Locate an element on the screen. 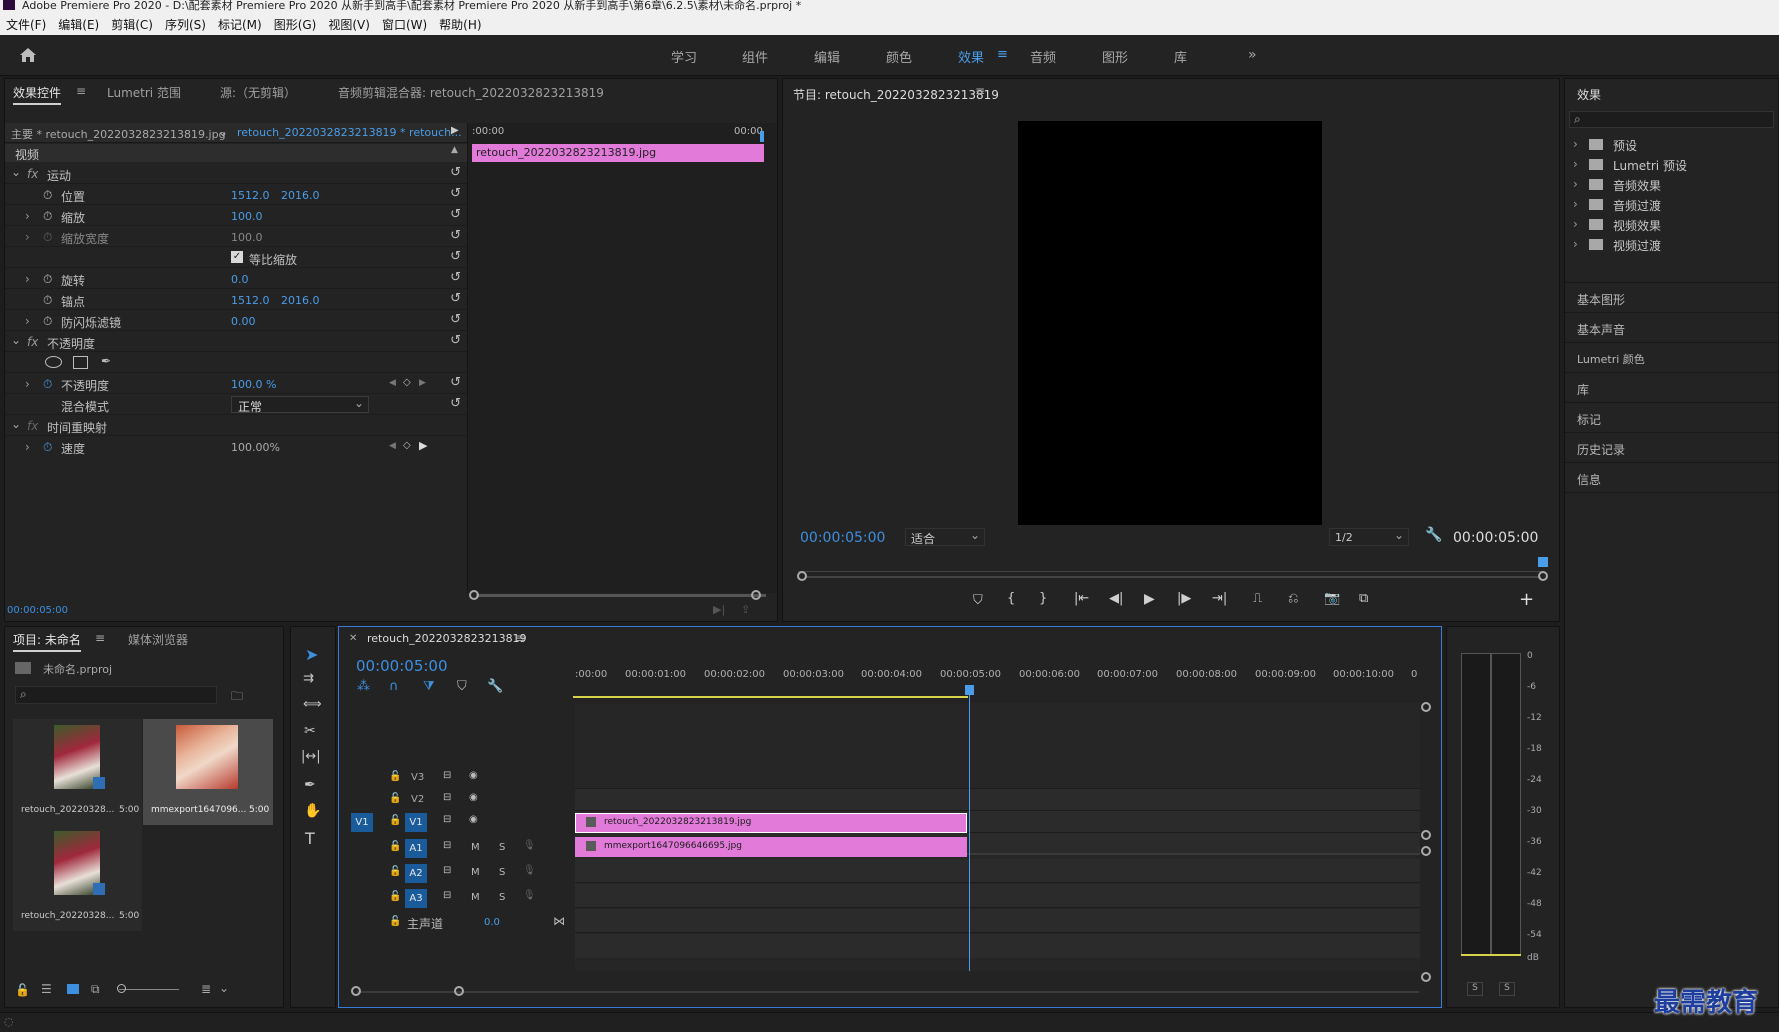 Image resolution: width=1779 pixels, height=1032 pixels. track-target-v1: V1 is located at coordinates (416, 822).